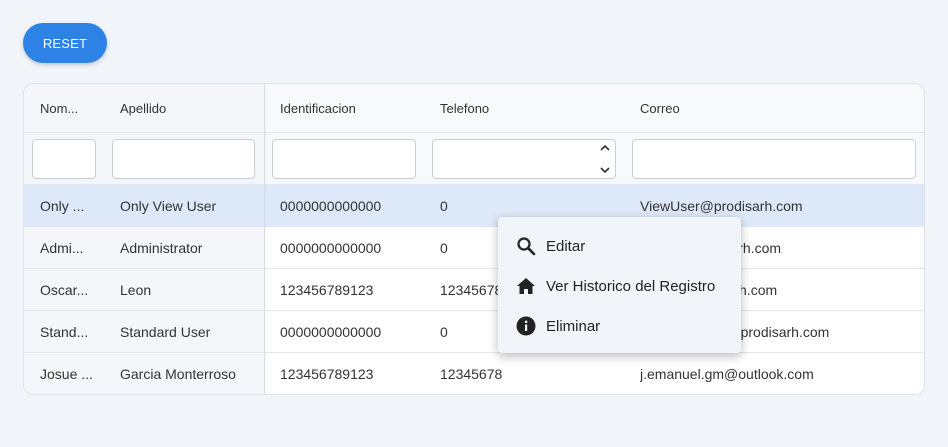 This screenshot has width=948, height=447. I want to click on filter-input-telefono, so click(524, 159).